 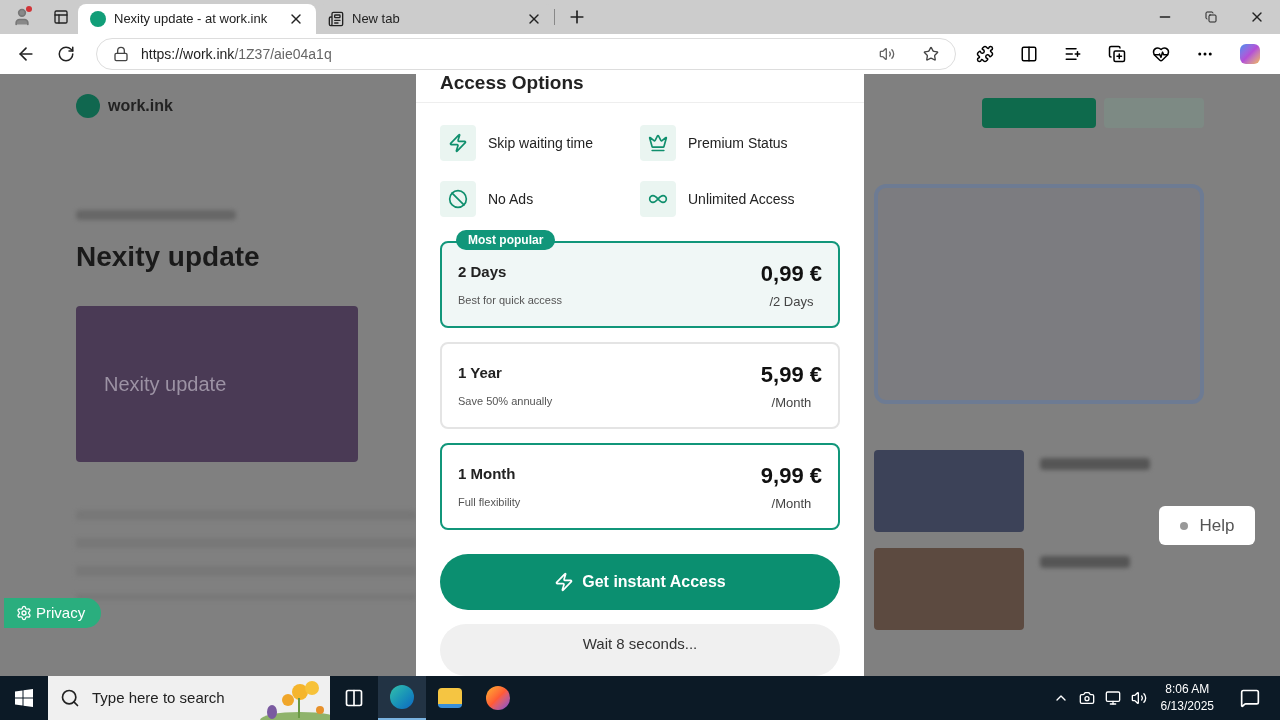 What do you see at coordinates (402, 698) in the screenshot?
I see `edge-taskbar-icon` at bounding box center [402, 698].